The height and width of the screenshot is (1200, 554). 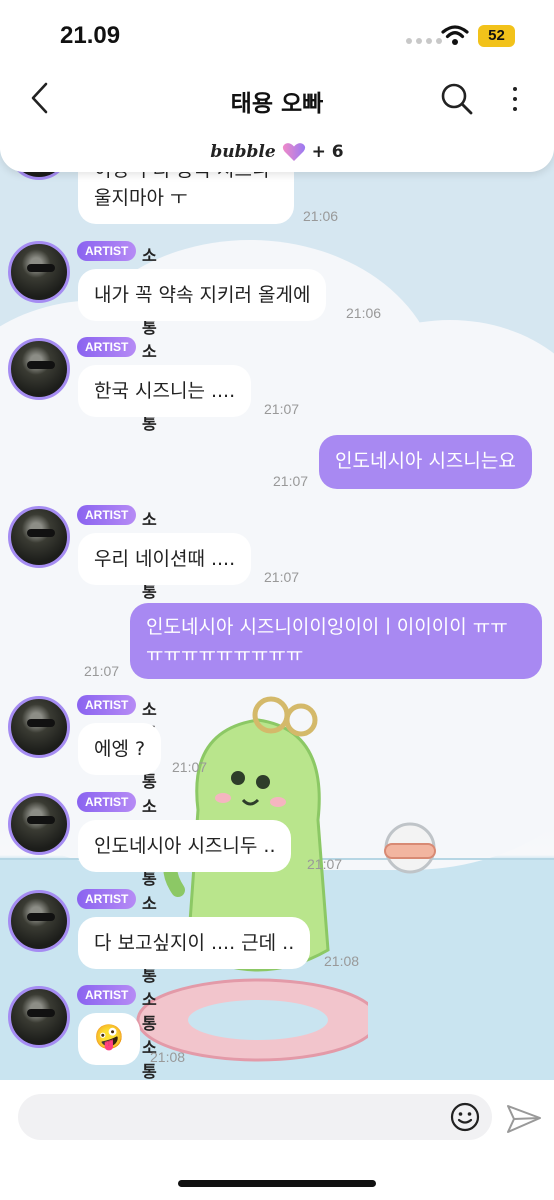 What do you see at coordinates (120, 749) in the screenshot?
I see `message-bubble: 에엥 ?` at bounding box center [120, 749].